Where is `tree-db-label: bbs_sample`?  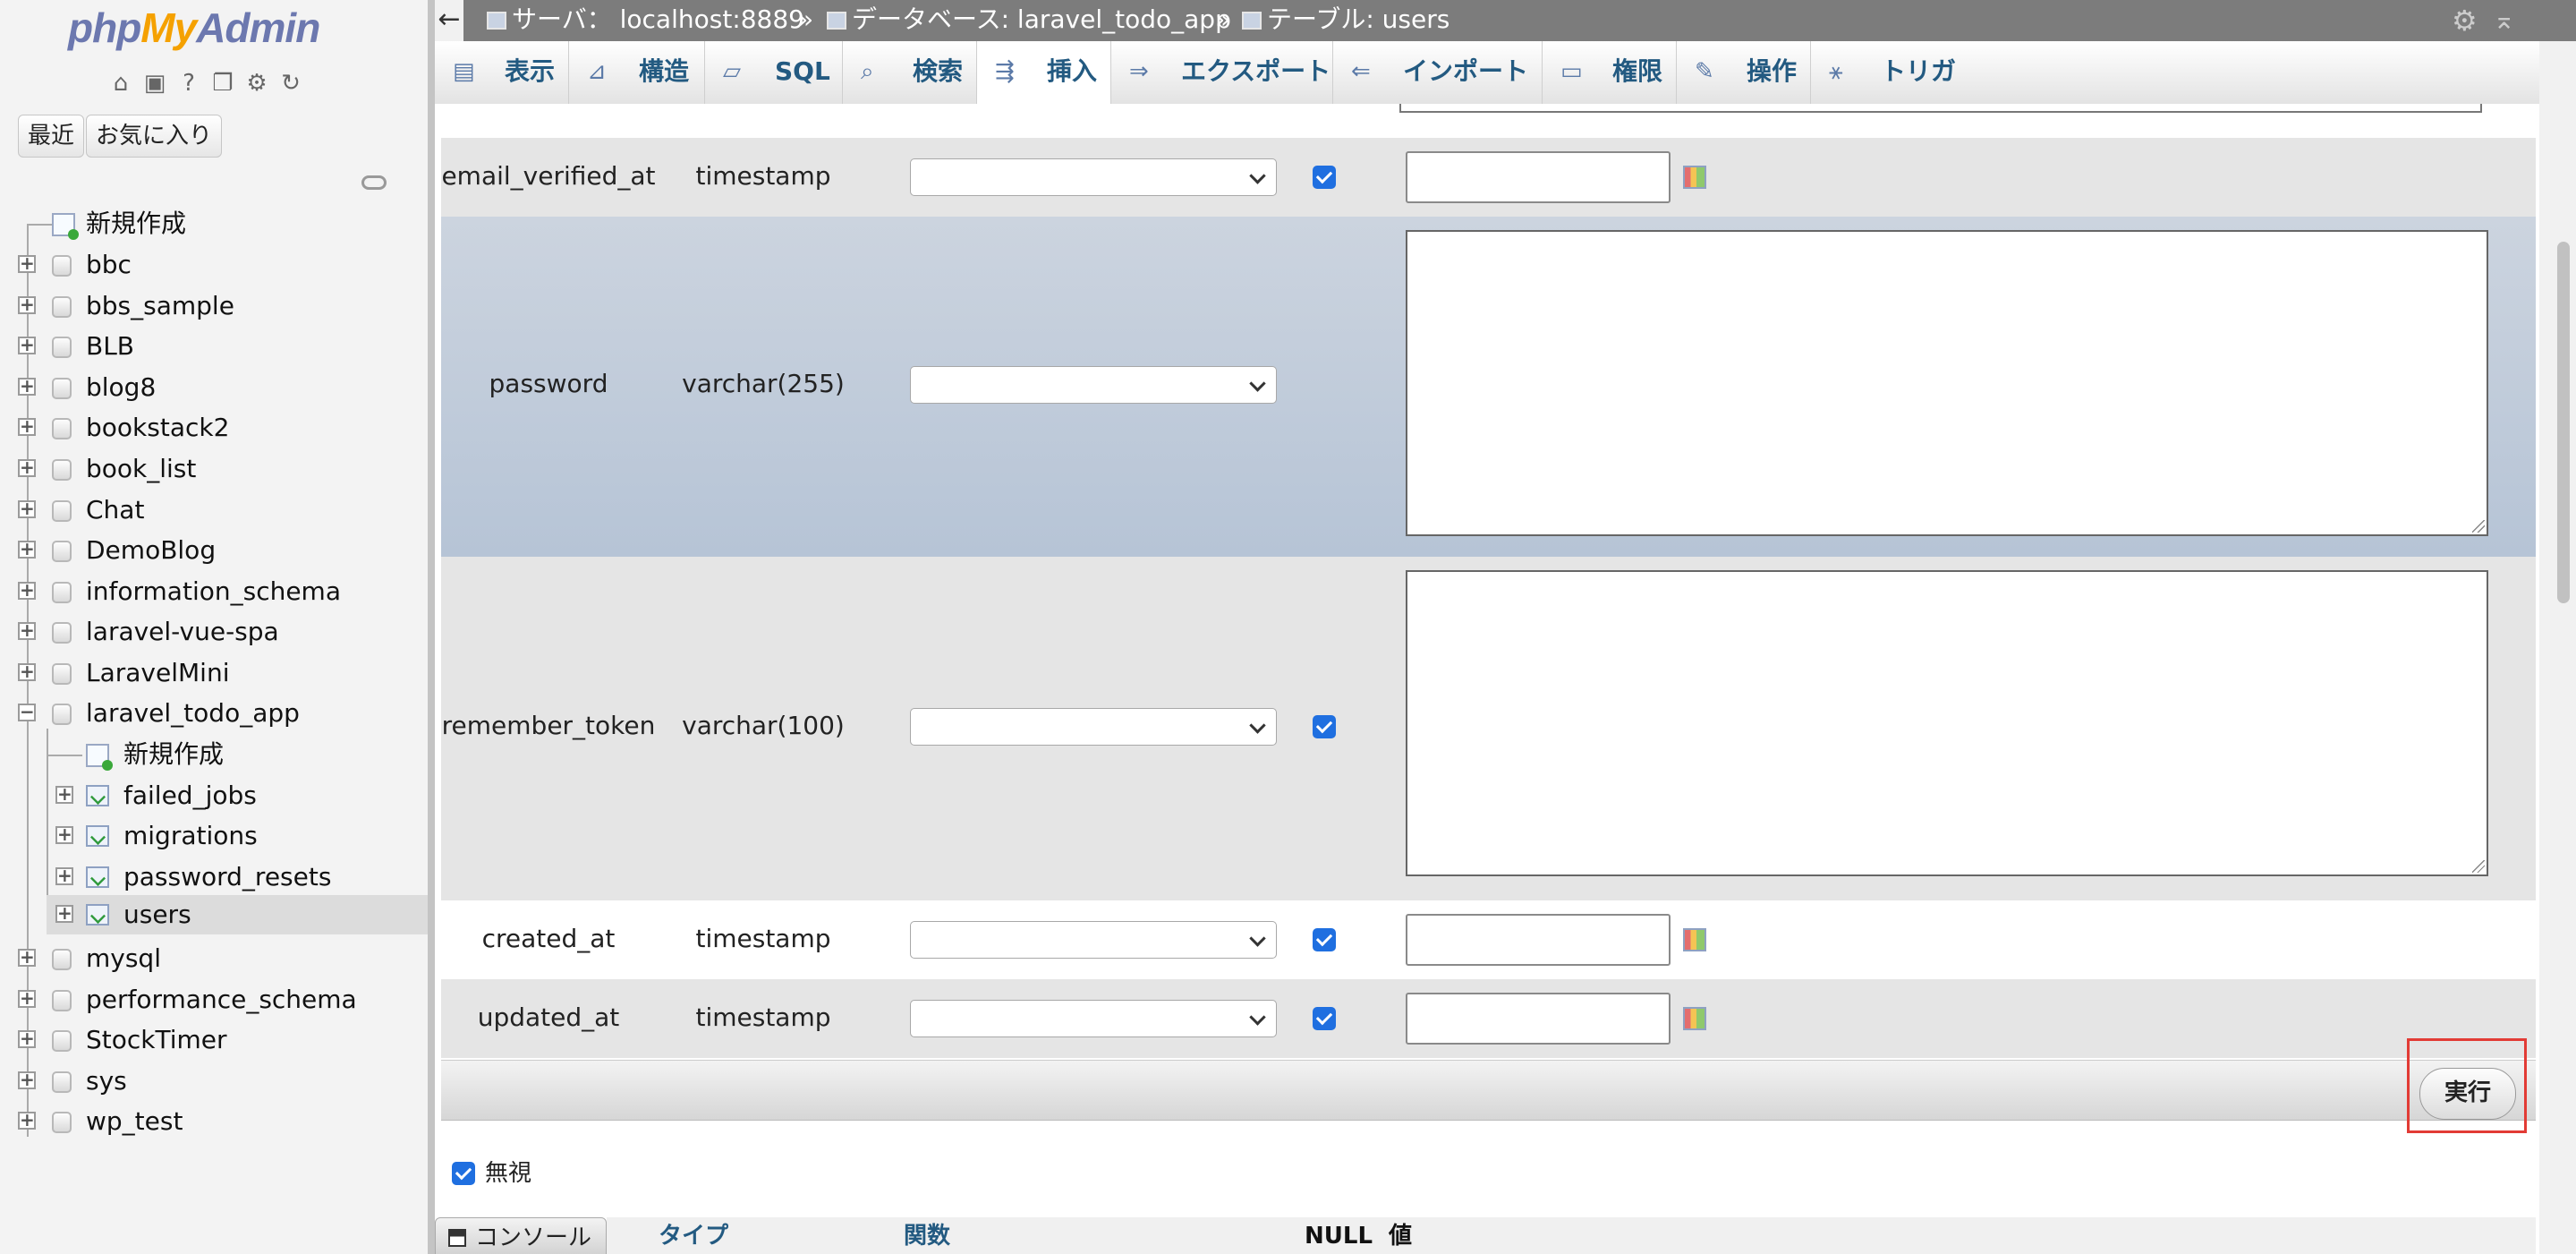 tree-db-label: bbs_sample is located at coordinates (160, 306).